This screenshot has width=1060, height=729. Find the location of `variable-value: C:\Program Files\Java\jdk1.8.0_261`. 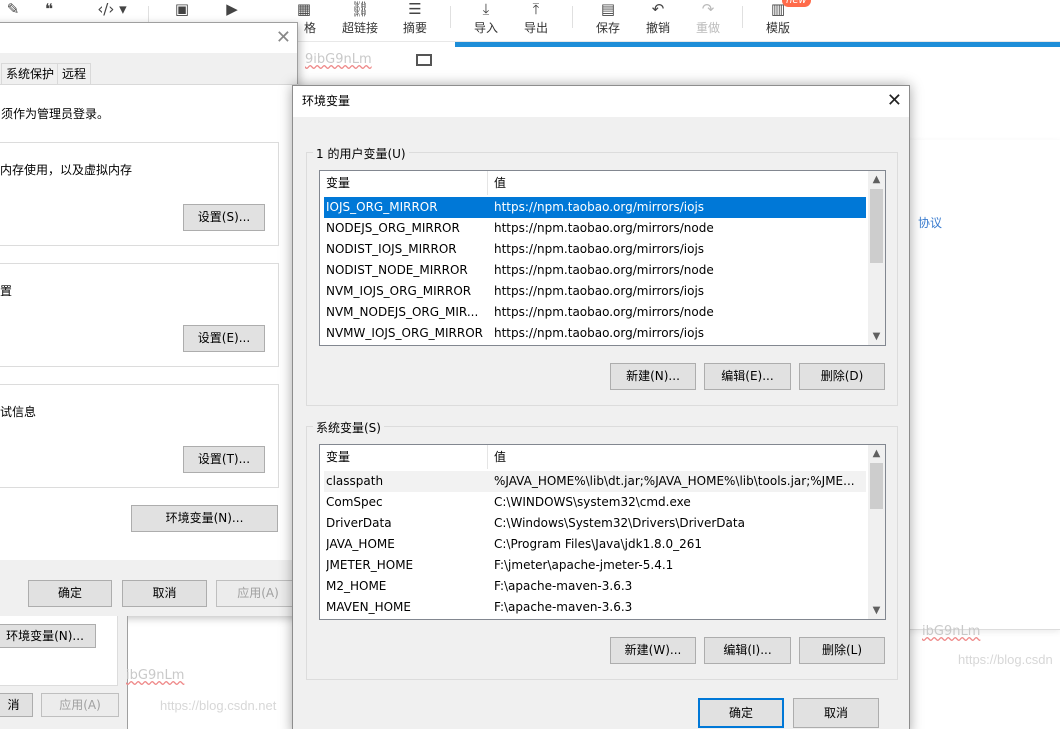

variable-value: C:\Program Files\Java\jdk1.8.0_261 is located at coordinates (598, 544).